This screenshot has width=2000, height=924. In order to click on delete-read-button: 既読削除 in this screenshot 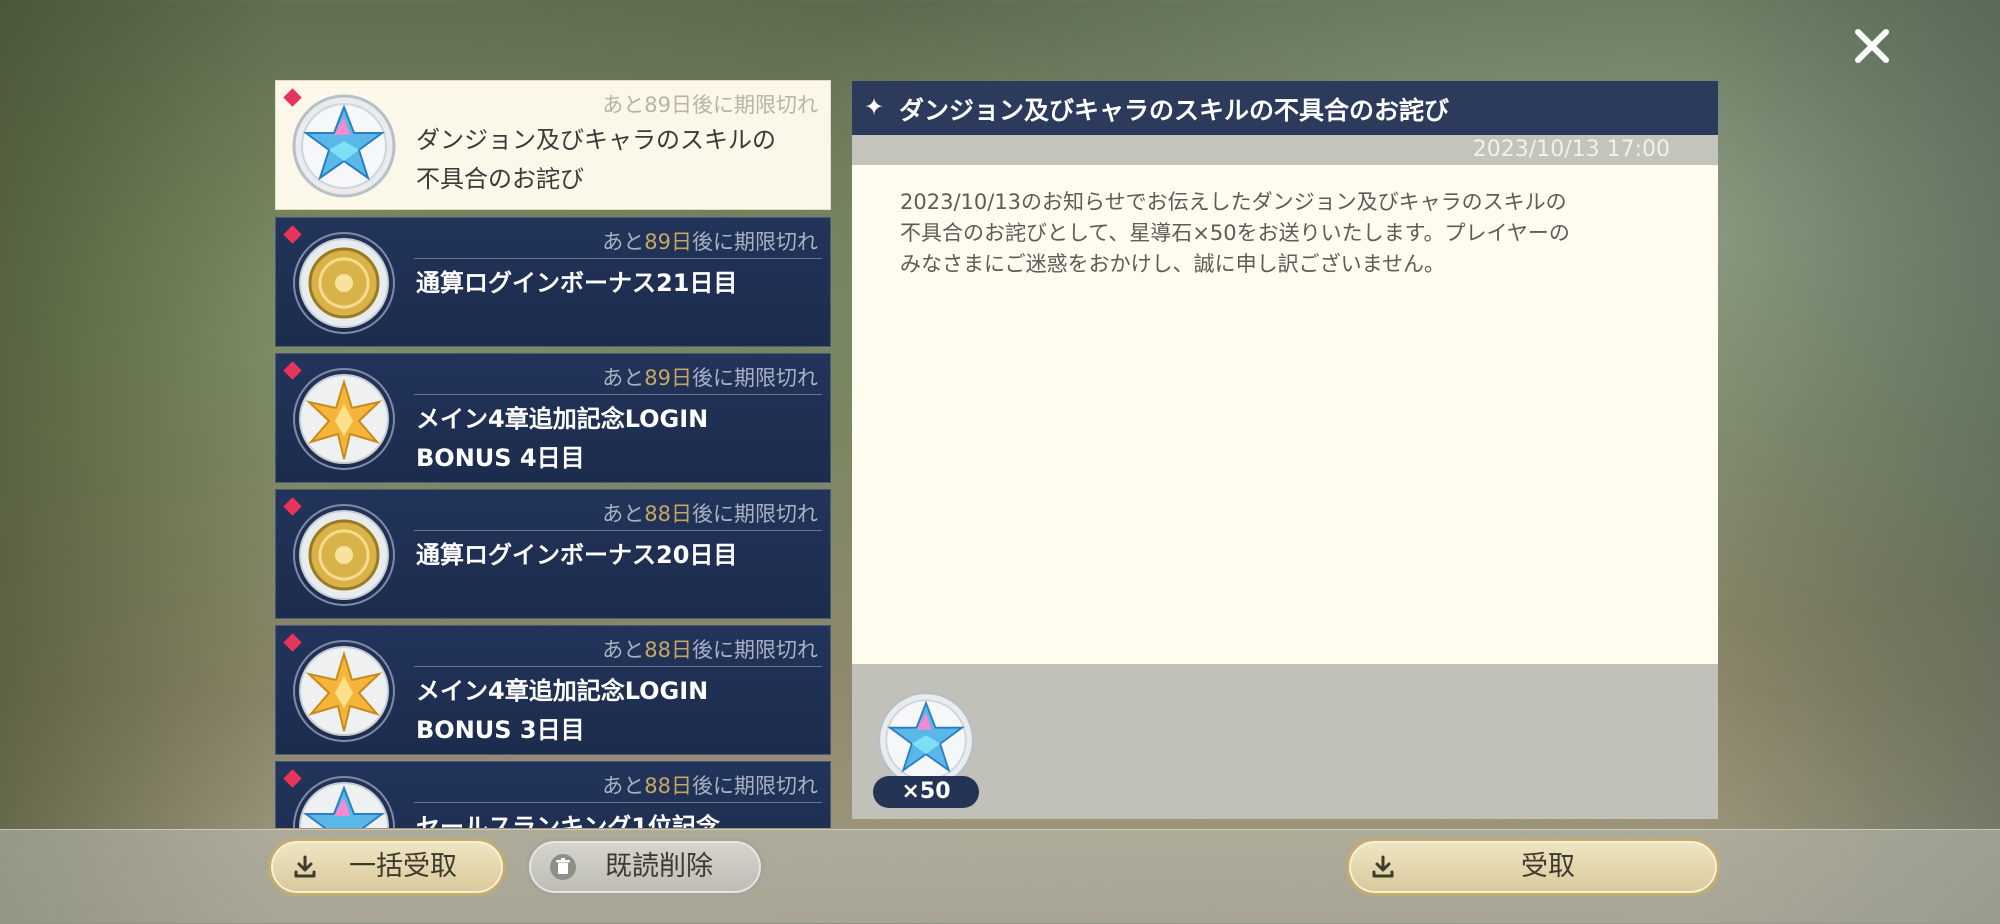, I will do `click(645, 867)`.